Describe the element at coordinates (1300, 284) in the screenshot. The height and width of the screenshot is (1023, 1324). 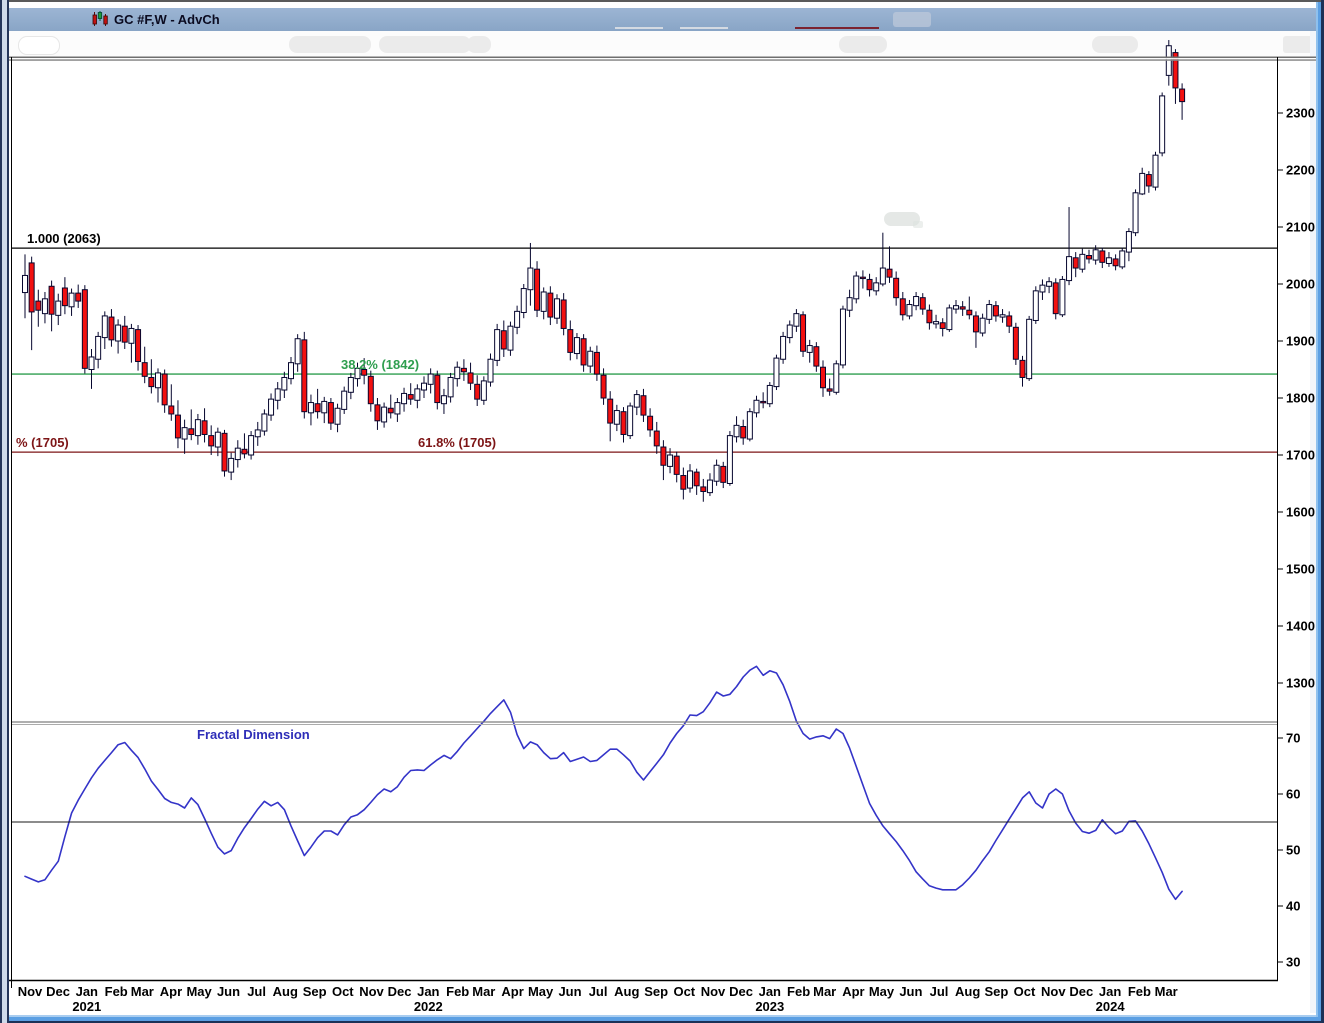
I see `svg-text: 2000` at that location.